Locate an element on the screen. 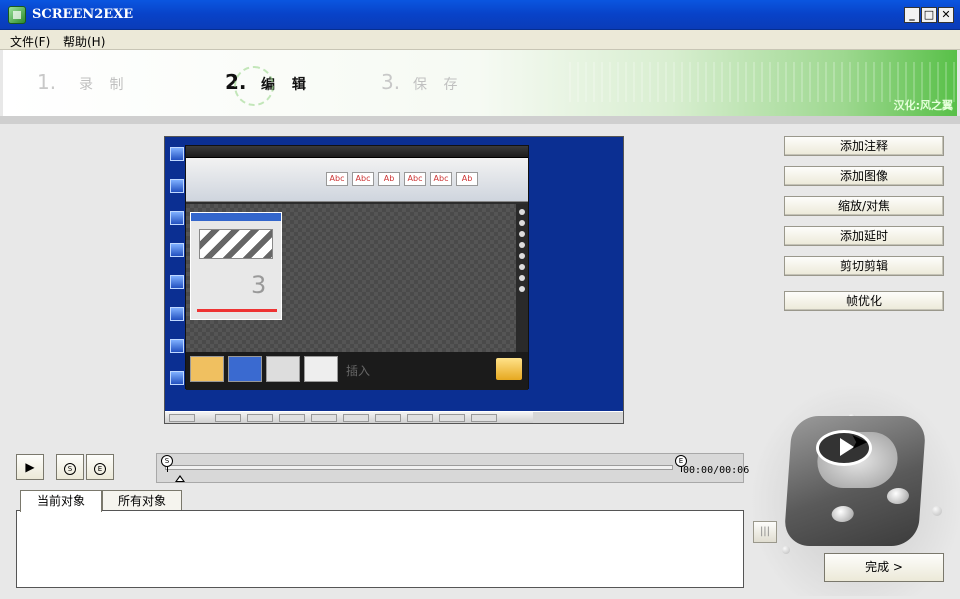  step-1-number: 1. is located at coordinates (47, 82).